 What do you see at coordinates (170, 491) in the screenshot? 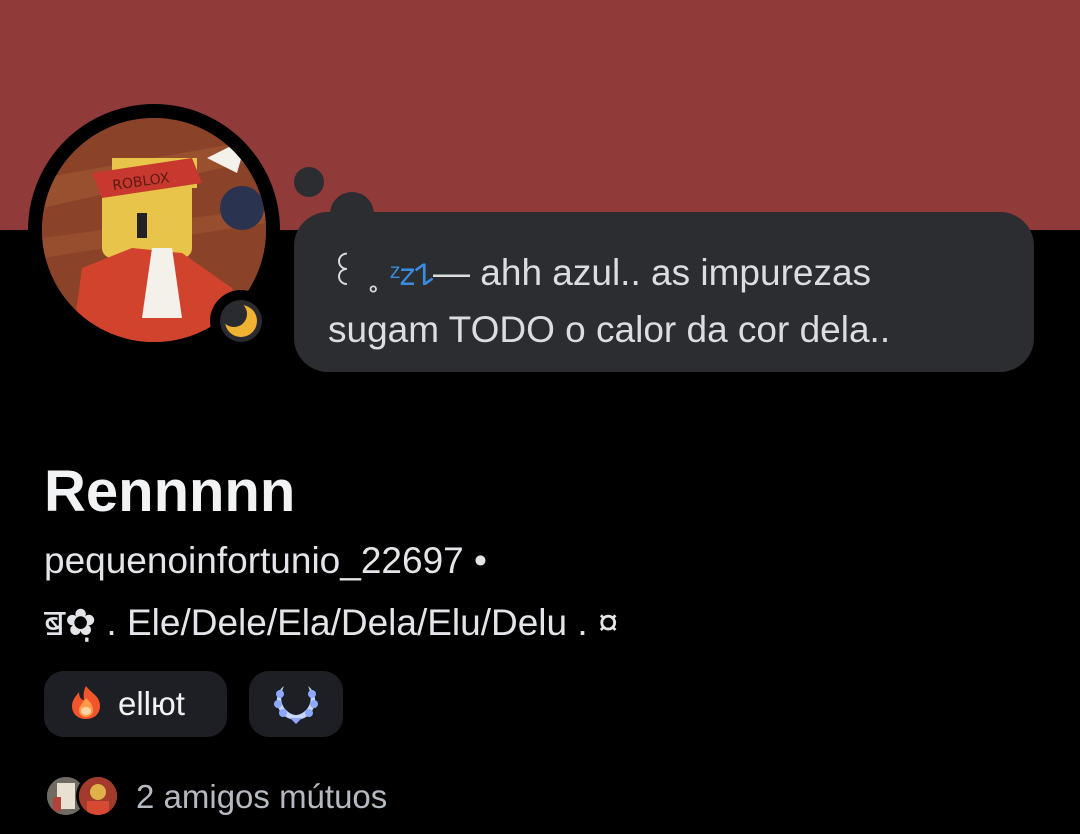
I see `display-name: Rennnnn` at bounding box center [170, 491].